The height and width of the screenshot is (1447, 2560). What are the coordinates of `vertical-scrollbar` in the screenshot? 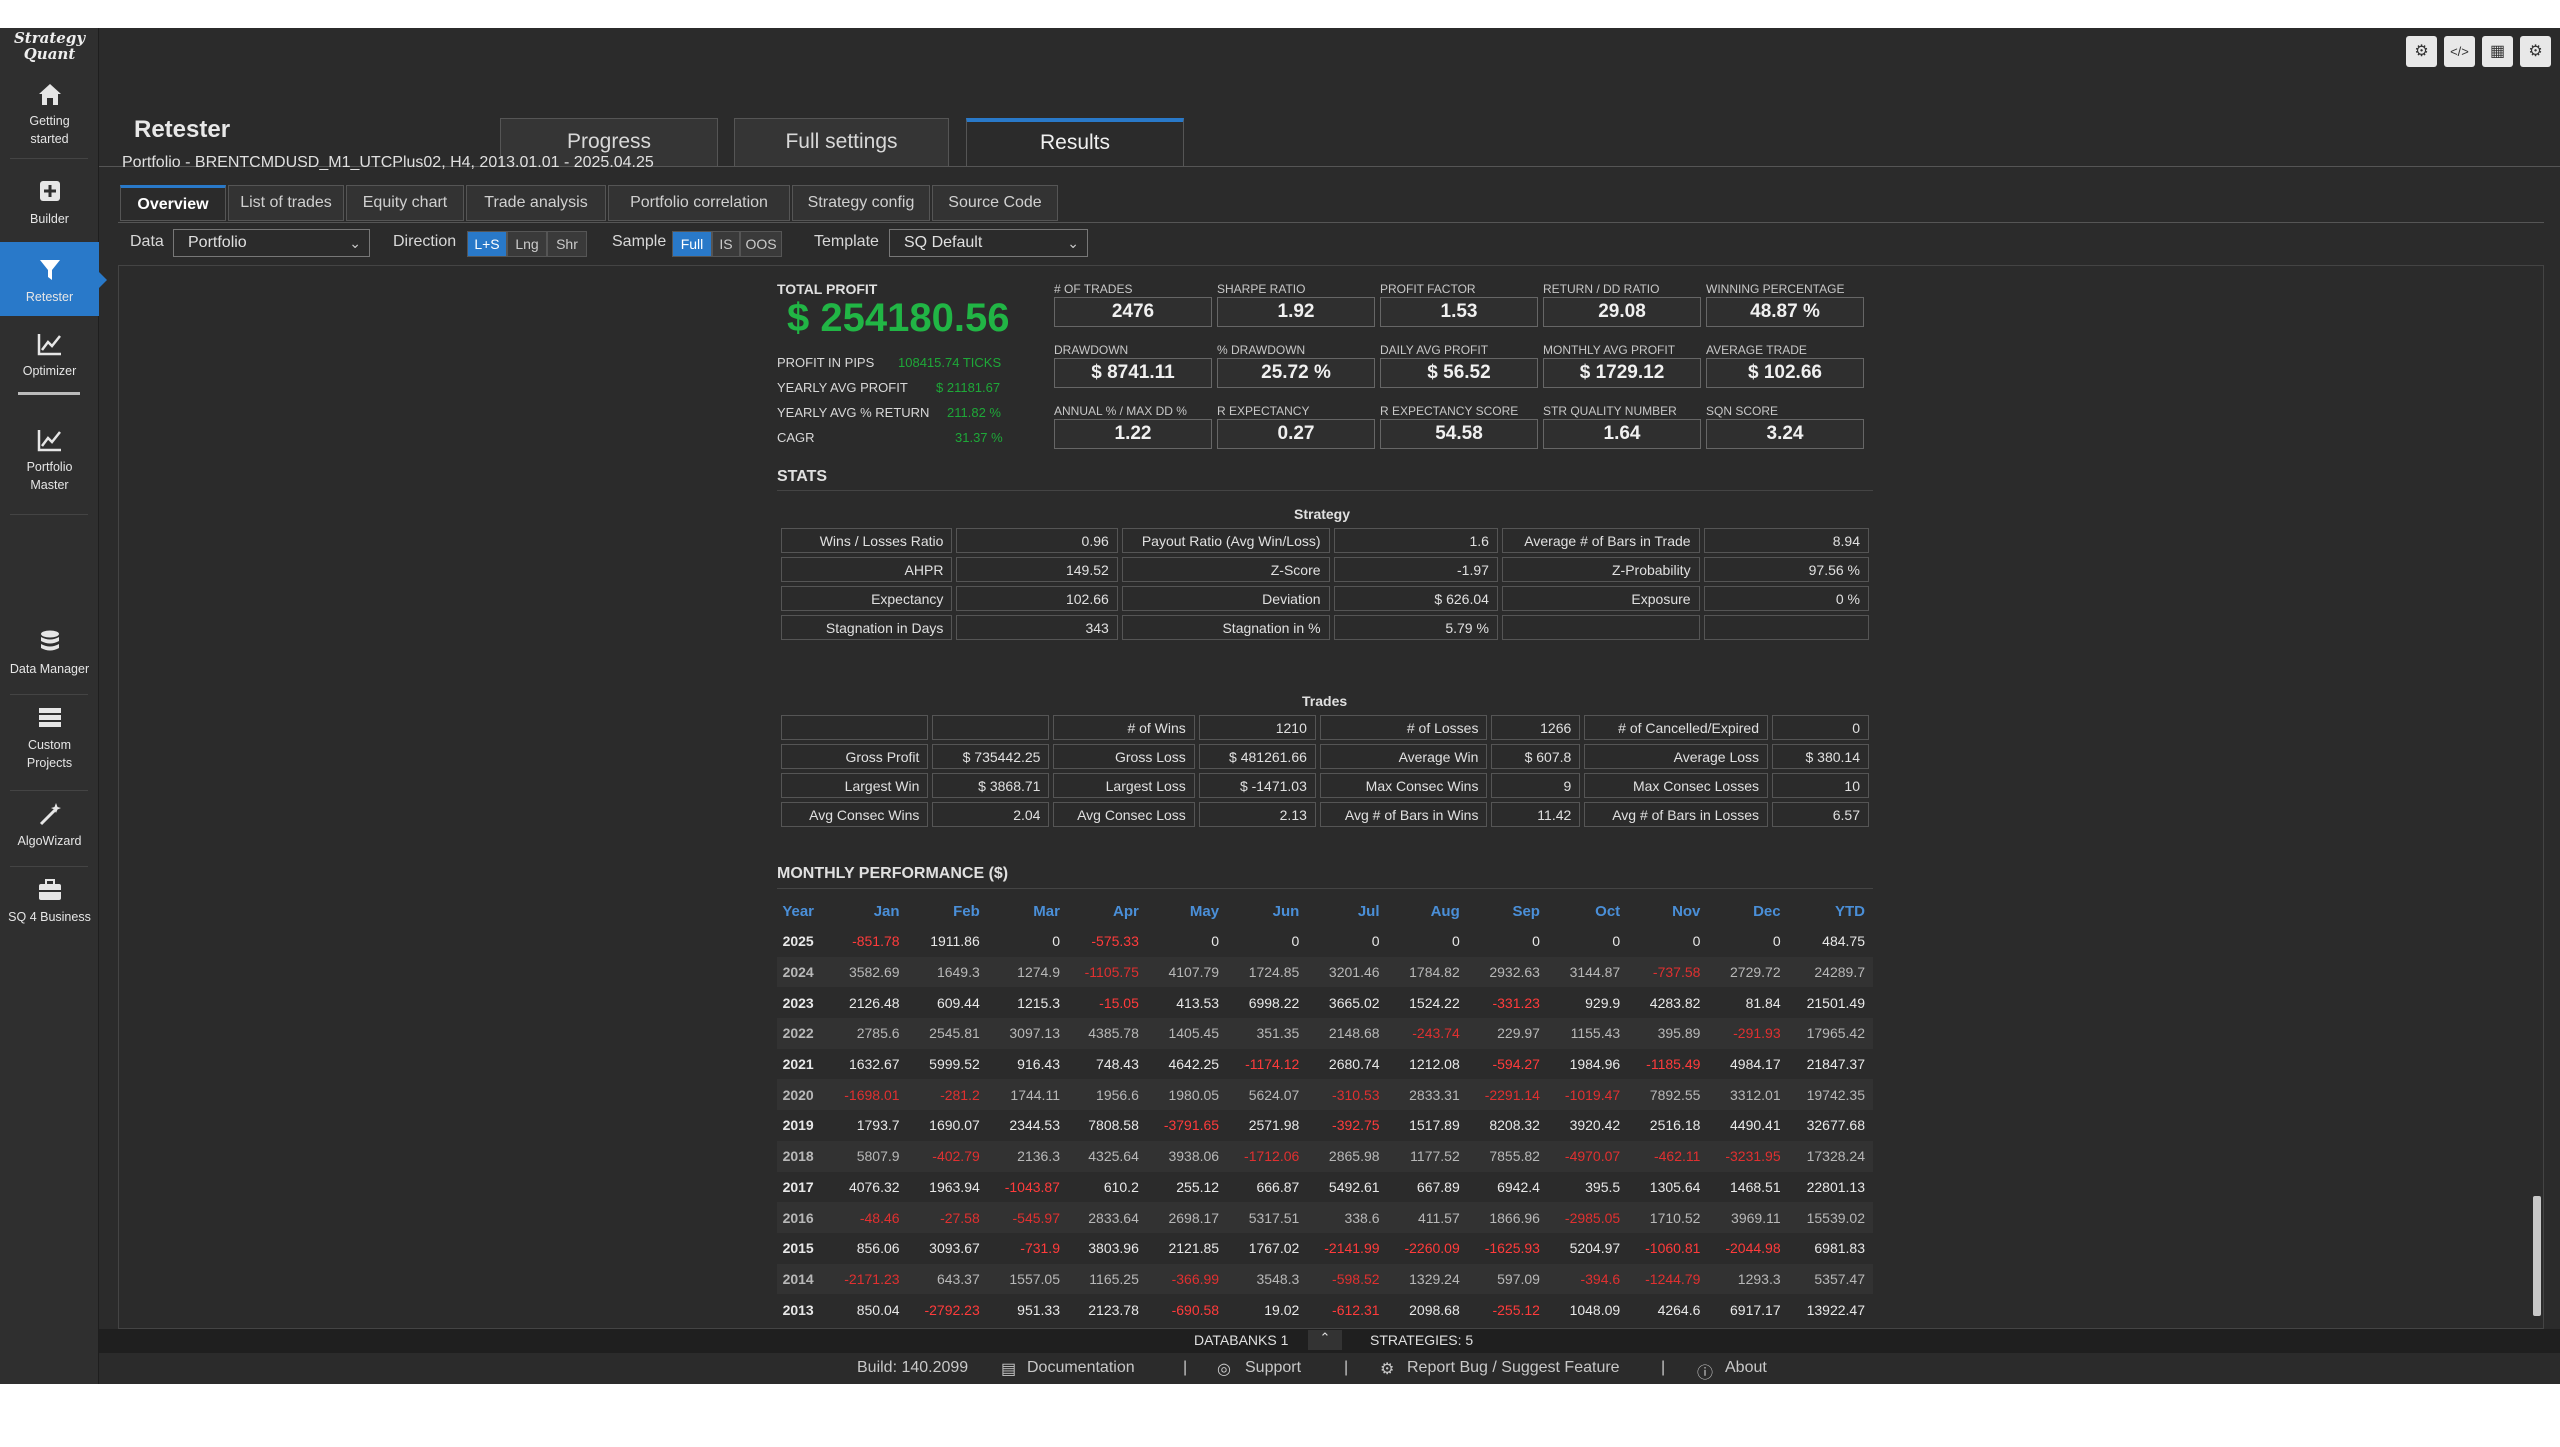 It's located at (2537, 797).